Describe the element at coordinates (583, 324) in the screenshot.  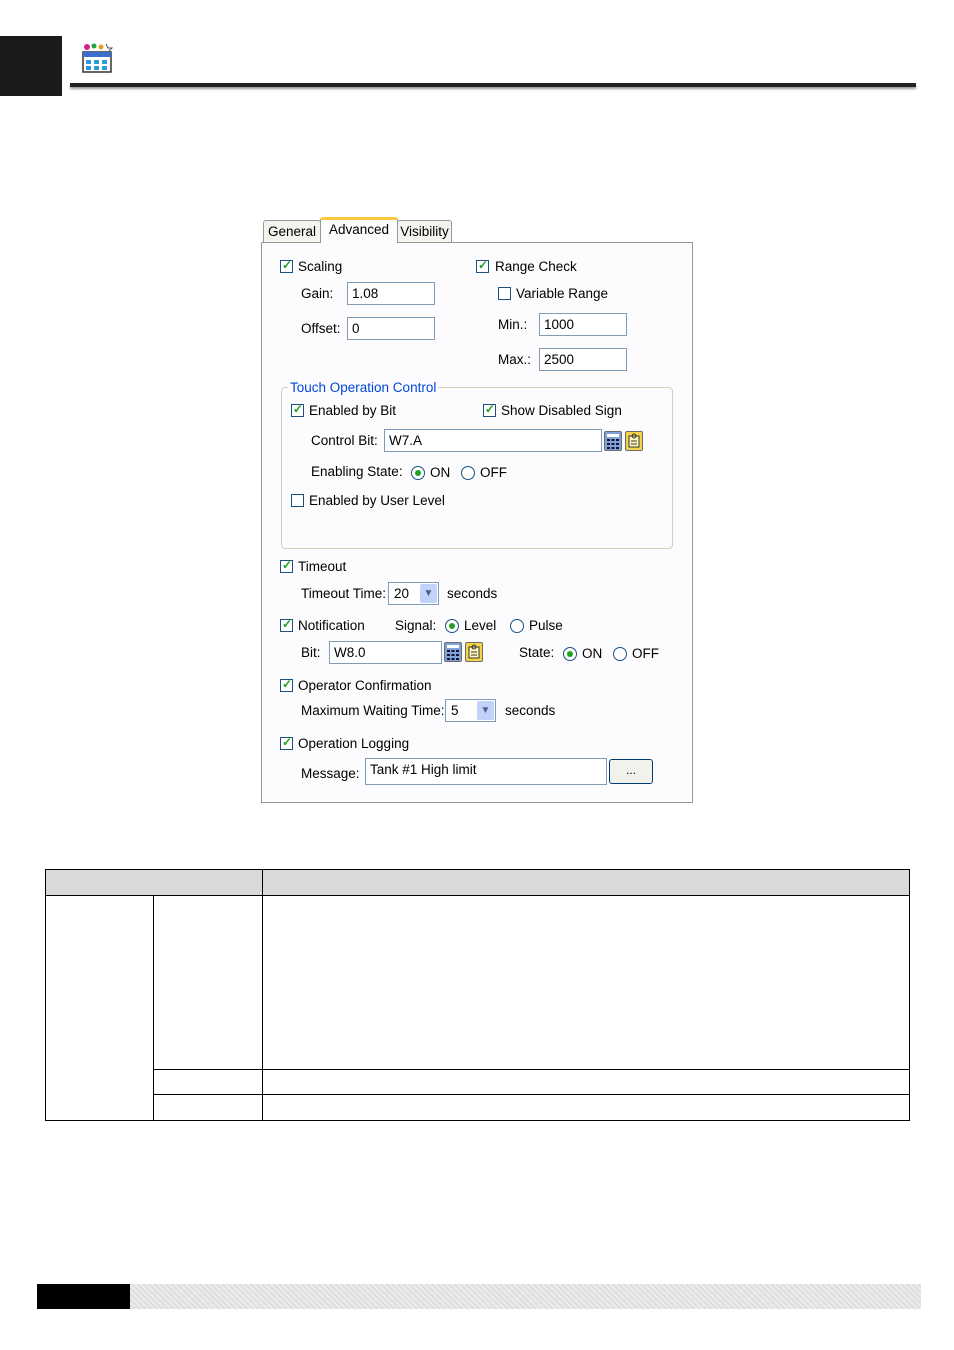
I see `min-input: 1000` at that location.